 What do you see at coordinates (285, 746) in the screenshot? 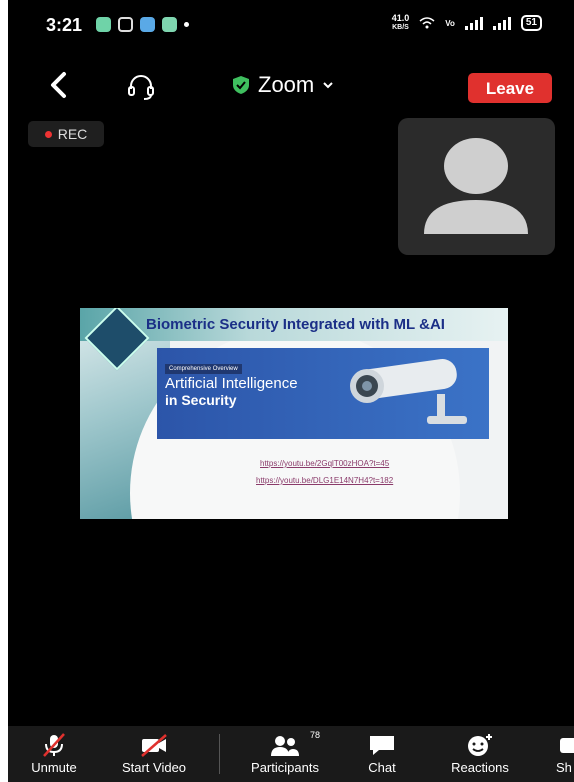
I see `participants-icon` at bounding box center [285, 746].